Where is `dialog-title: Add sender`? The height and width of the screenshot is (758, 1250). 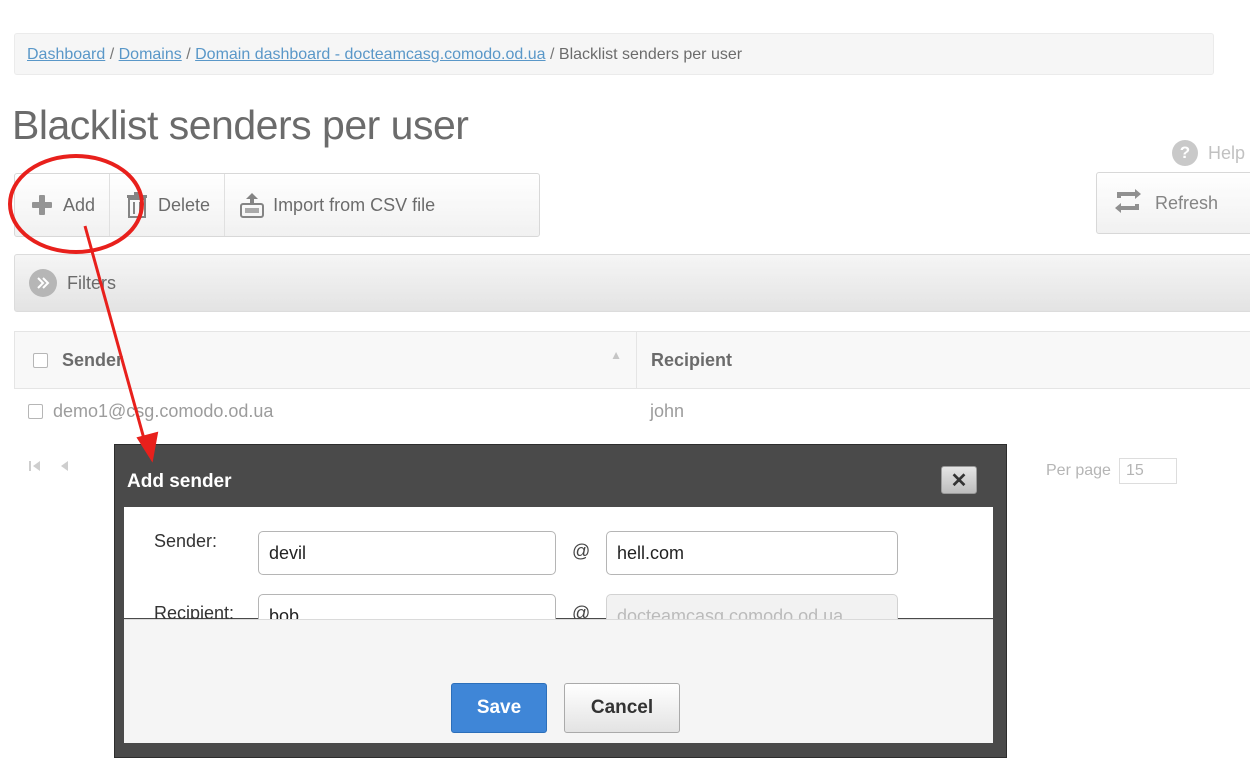
dialog-title: Add sender is located at coordinates (179, 481).